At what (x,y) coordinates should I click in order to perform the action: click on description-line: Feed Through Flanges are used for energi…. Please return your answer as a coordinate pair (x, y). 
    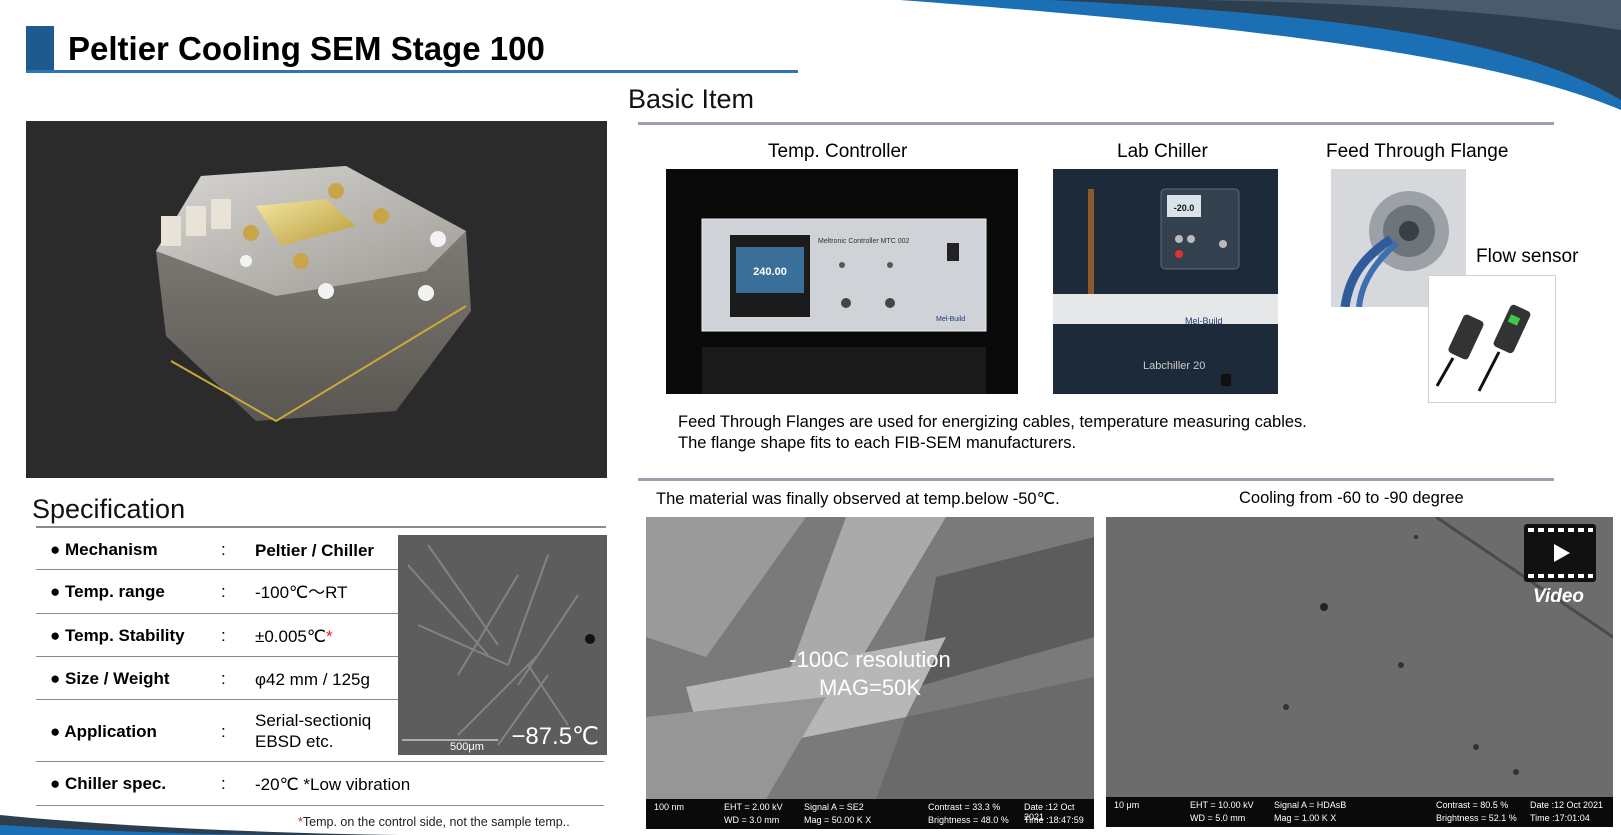
    Looking at the image, I should click on (992, 422).